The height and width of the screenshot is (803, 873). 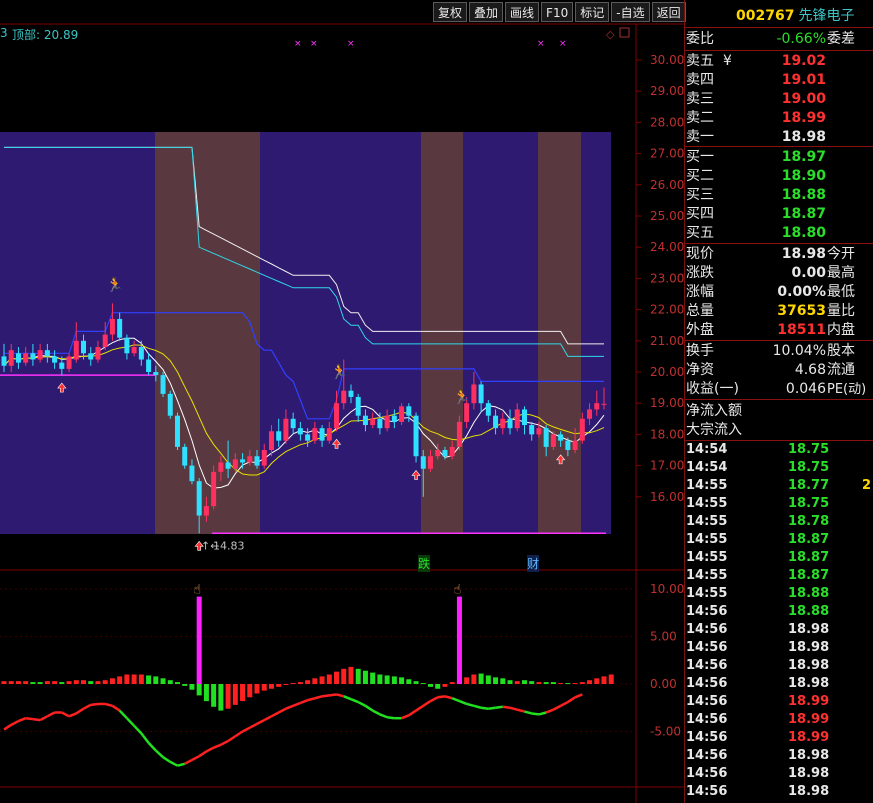 What do you see at coordinates (756, 214) in the screenshot?
I see `buy-row-4: 买四 18.87` at bounding box center [756, 214].